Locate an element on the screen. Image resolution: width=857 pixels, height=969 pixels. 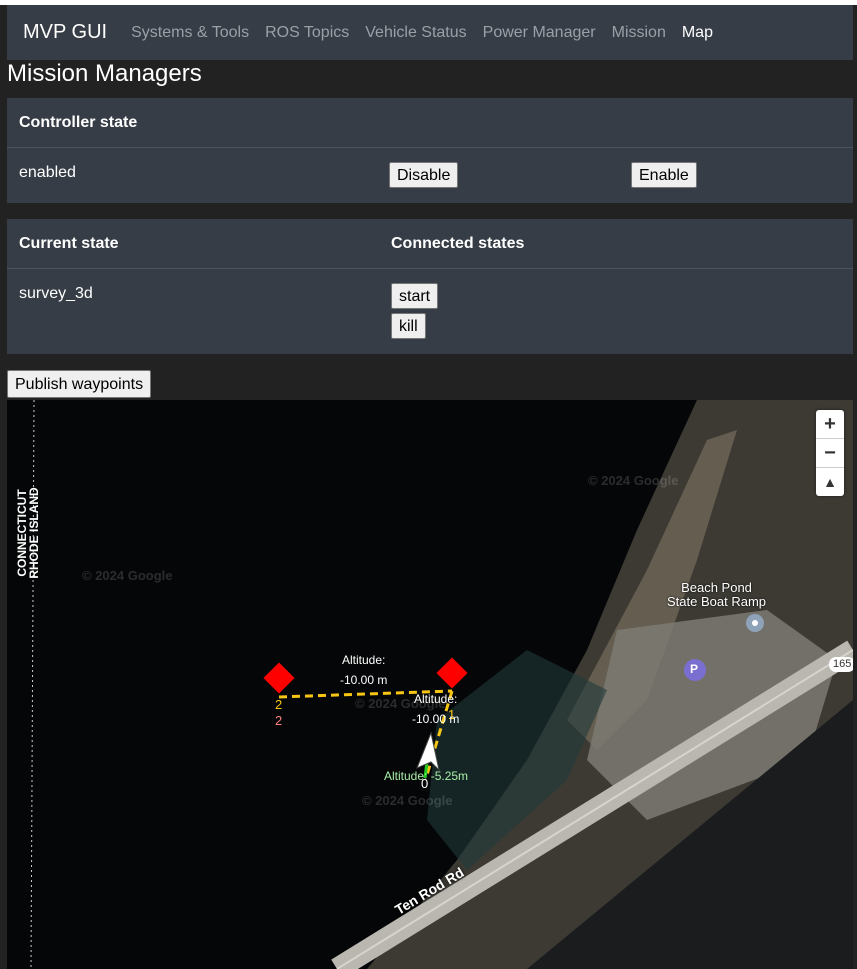
waypoint-1-altitude-label: Altitude: is located at coordinates (436, 699).